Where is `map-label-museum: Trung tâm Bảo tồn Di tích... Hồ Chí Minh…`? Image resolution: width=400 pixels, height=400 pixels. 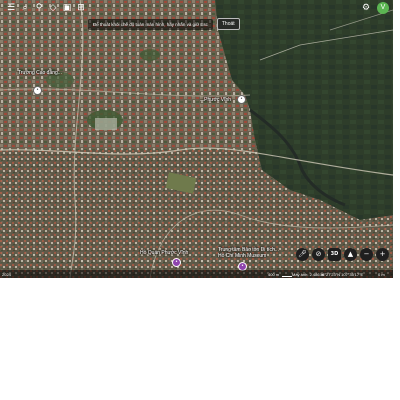
map-label-museum: Trung tâm Bảo tồn Di tích... Hồ Chí Minh… is located at coordinates (248, 253).